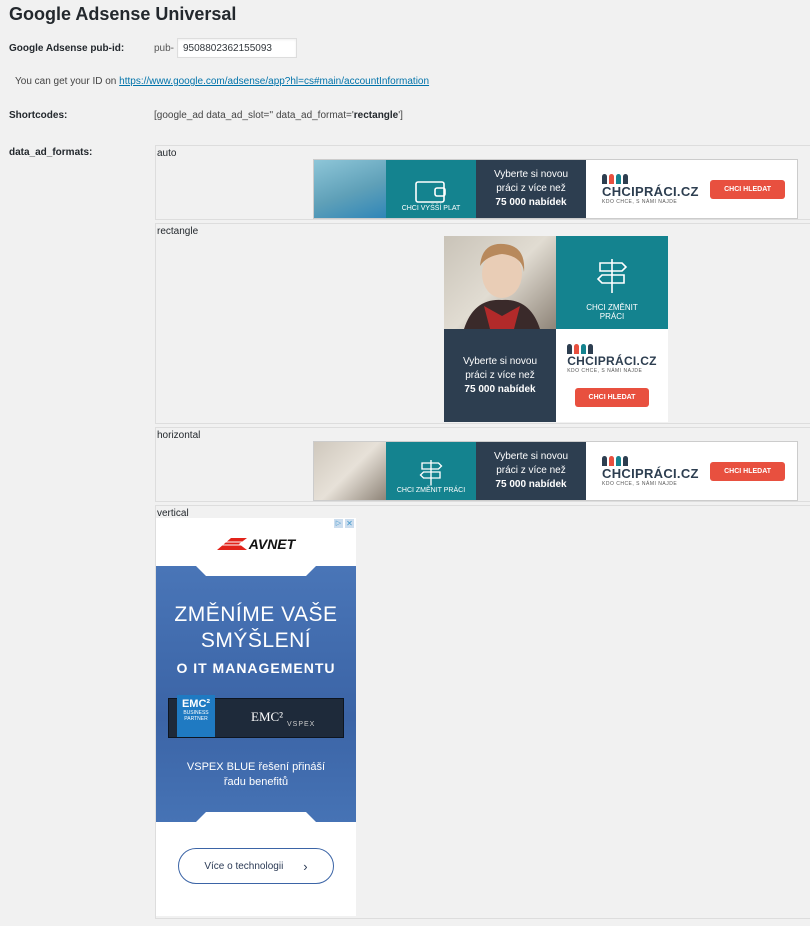 This screenshot has height=926, width=810. I want to click on format-auto-label: auto, so click(167, 153).